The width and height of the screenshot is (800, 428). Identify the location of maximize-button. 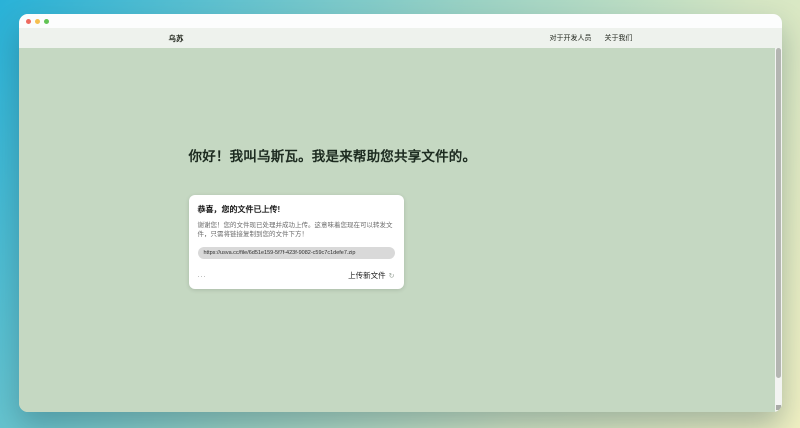
(46, 21).